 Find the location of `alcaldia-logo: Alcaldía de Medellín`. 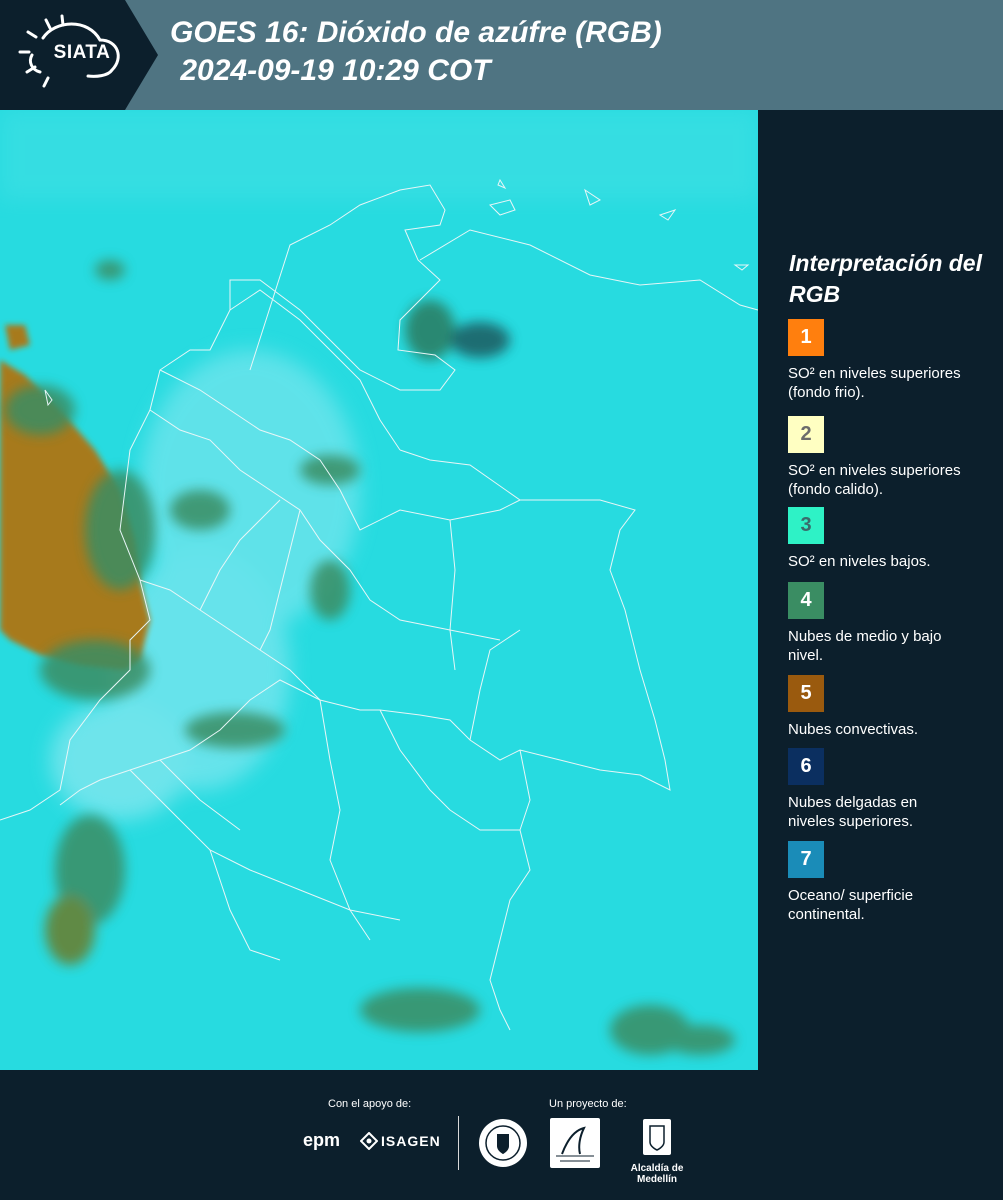

alcaldia-logo: Alcaldía de Medellín is located at coordinates (657, 1151).